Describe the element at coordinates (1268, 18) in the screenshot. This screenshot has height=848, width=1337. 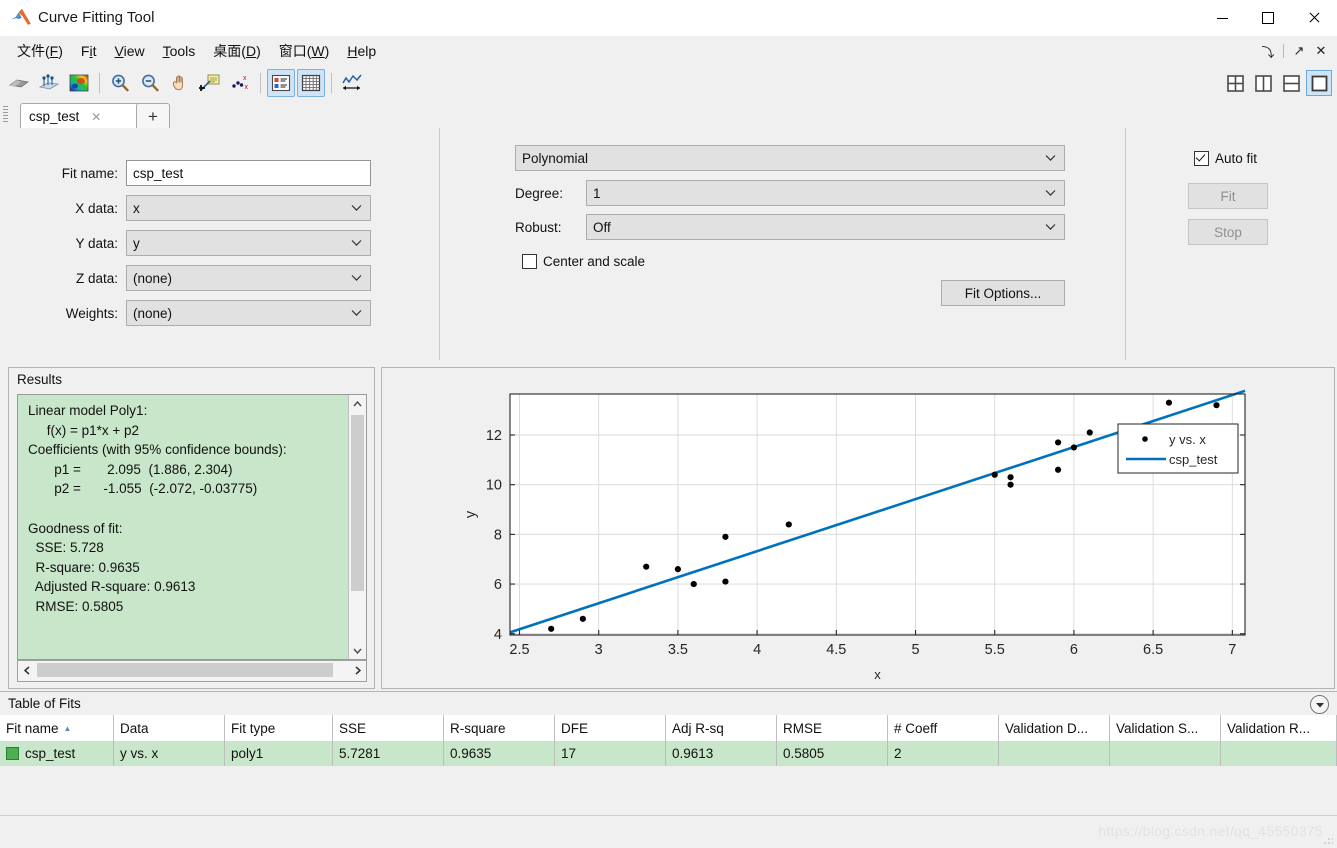
I see `maximize-button` at that location.